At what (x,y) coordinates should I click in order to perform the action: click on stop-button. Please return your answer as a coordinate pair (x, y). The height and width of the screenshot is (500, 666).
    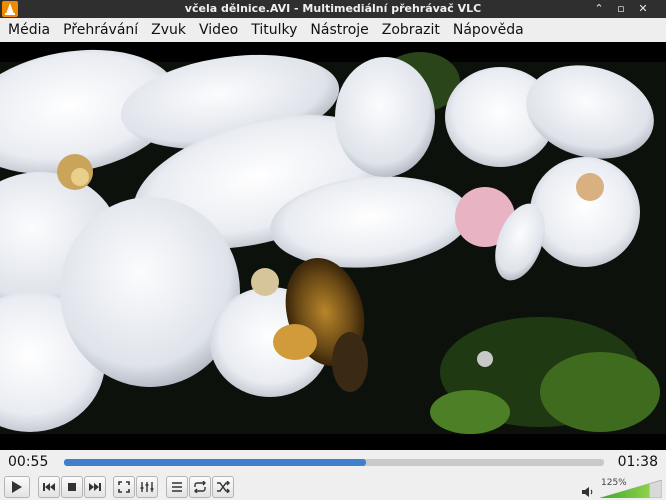
    Looking at the image, I should click on (72, 487).